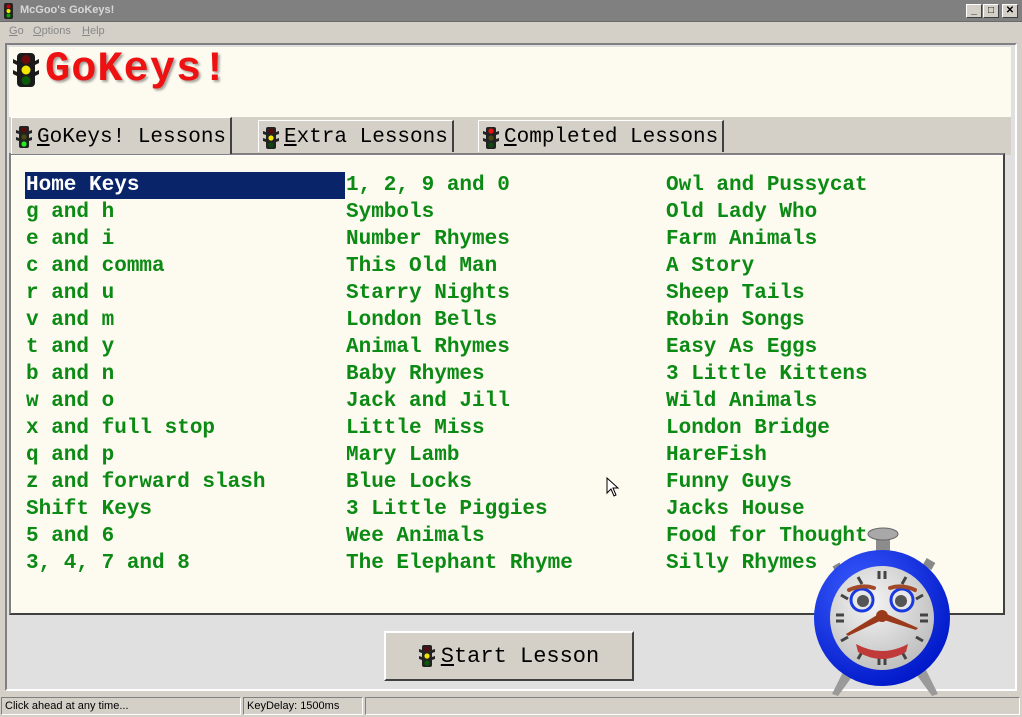  I want to click on lesson-item: Symbols, so click(505, 212).